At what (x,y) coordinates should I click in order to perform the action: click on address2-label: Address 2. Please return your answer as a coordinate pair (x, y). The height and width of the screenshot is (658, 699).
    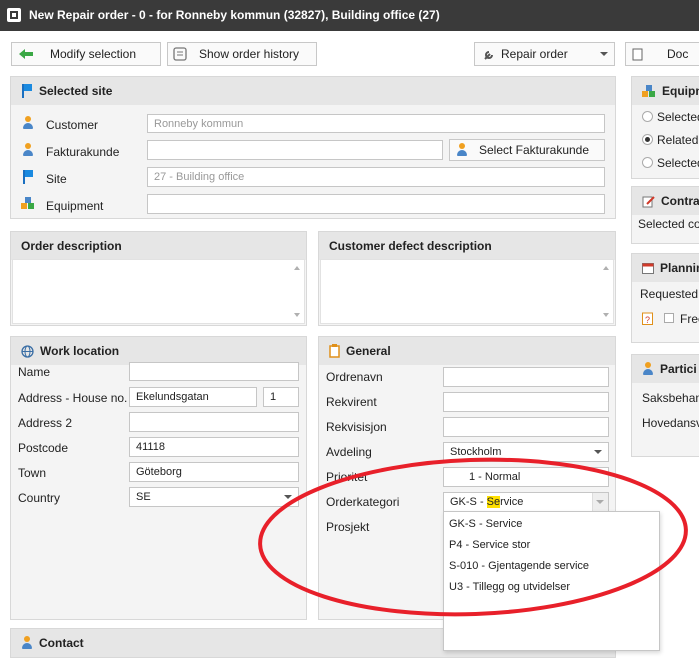
    Looking at the image, I should click on (45, 423).